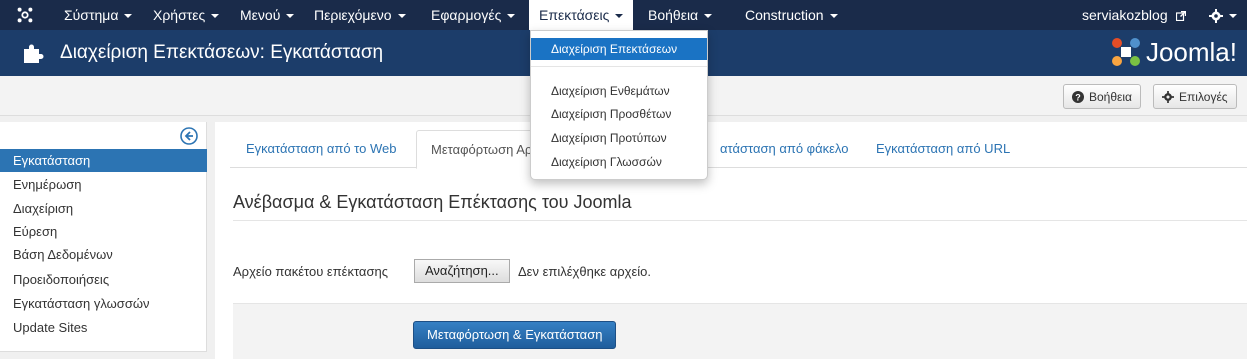 This screenshot has width=1247, height=359. I want to click on dropdown-item-module-manager: Διαχείριση Ενθεμάτων, so click(619, 91).